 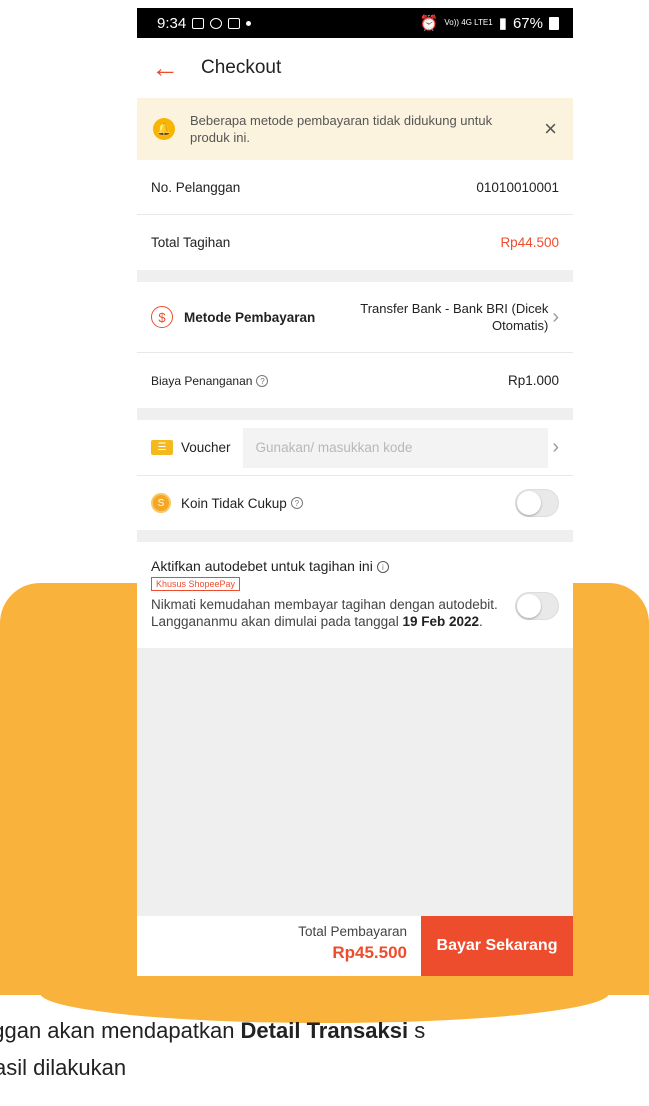 I want to click on autodebit-title: Aktifkan autodebet untuk tagihan ini, so click(x=262, y=566).